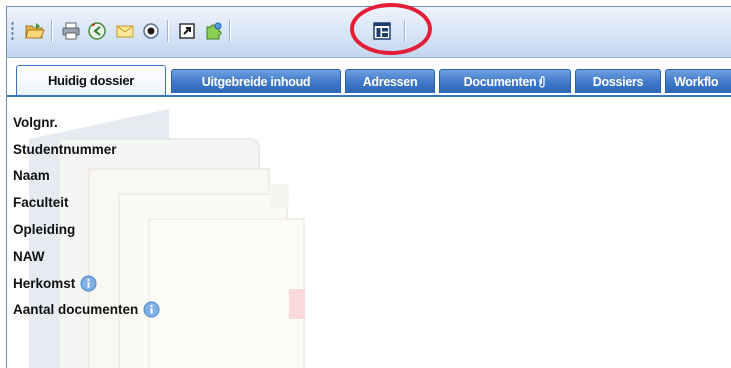 The width and height of the screenshot is (731, 368). I want to click on field-label: Studentnummer, so click(65, 149).